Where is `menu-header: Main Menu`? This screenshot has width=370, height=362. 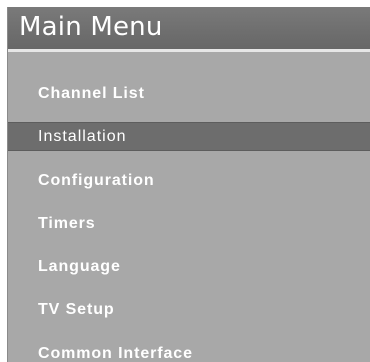
menu-header: Main Menu is located at coordinates (189, 29).